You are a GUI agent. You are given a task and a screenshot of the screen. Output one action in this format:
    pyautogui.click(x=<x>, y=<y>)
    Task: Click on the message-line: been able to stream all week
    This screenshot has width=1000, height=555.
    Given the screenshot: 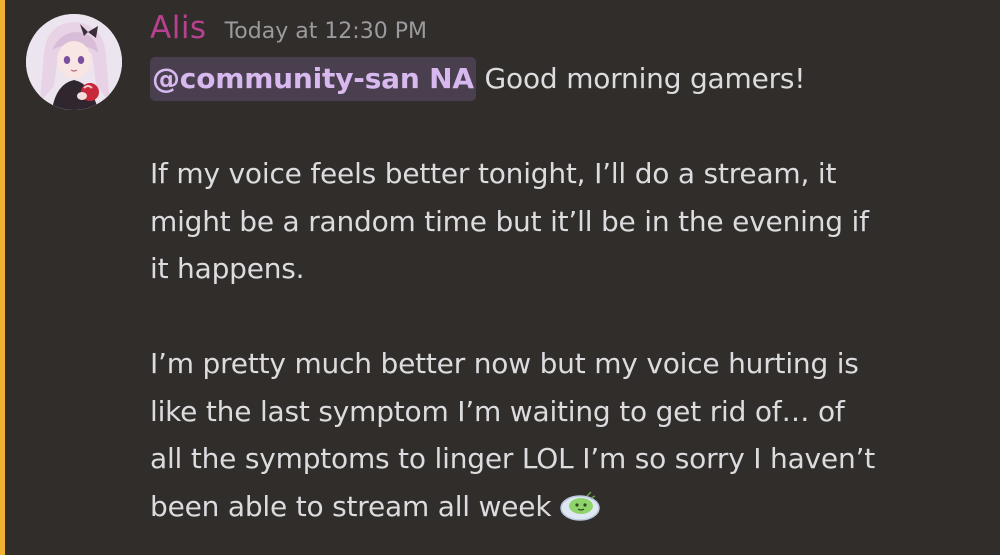 What is the action you would take?
    pyautogui.click(x=565, y=507)
    